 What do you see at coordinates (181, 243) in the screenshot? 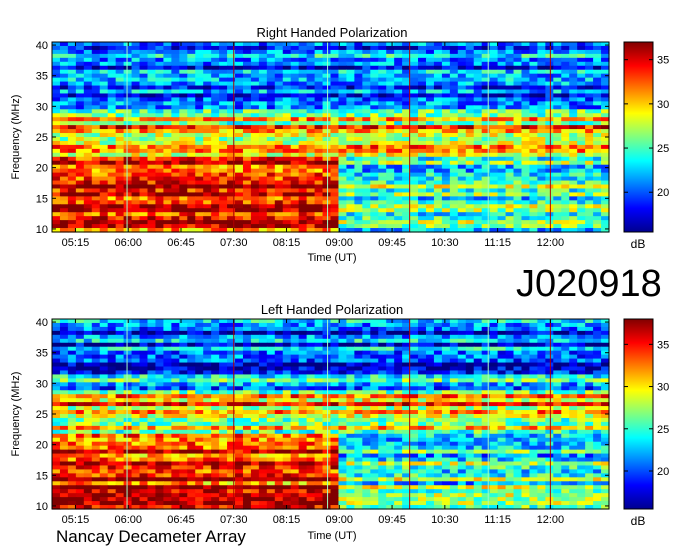
I see `x-tick-label: 06:45` at bounding box center [181, 243].